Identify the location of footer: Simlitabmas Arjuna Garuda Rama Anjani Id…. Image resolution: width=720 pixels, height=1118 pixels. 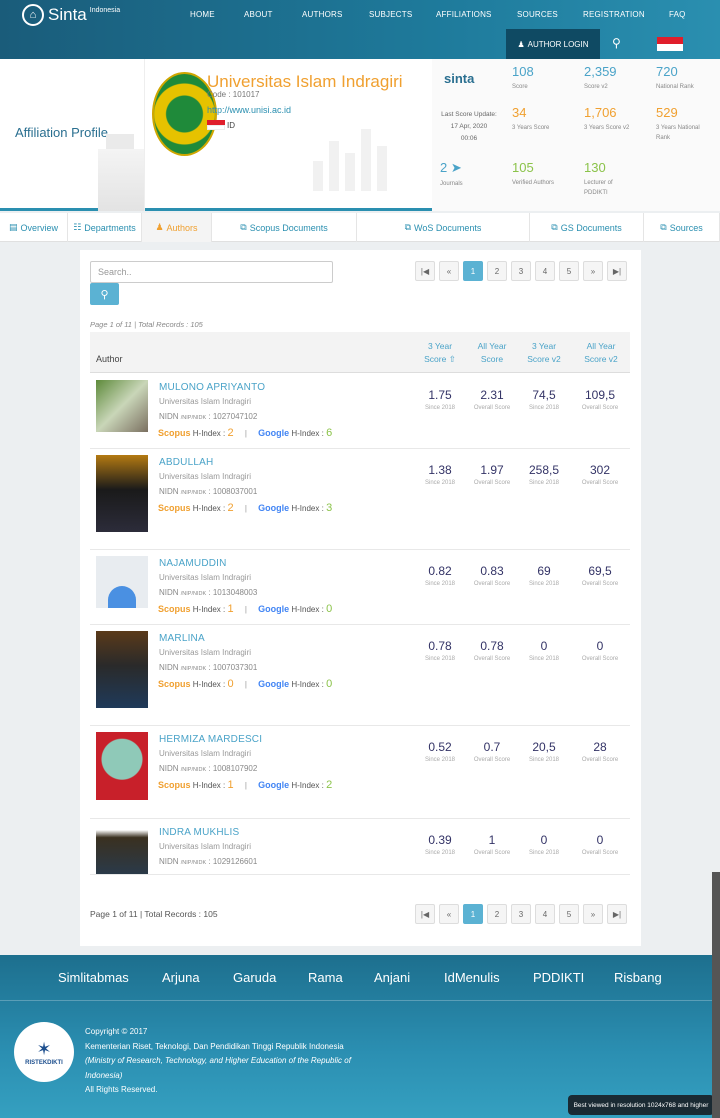
(360, 1036).